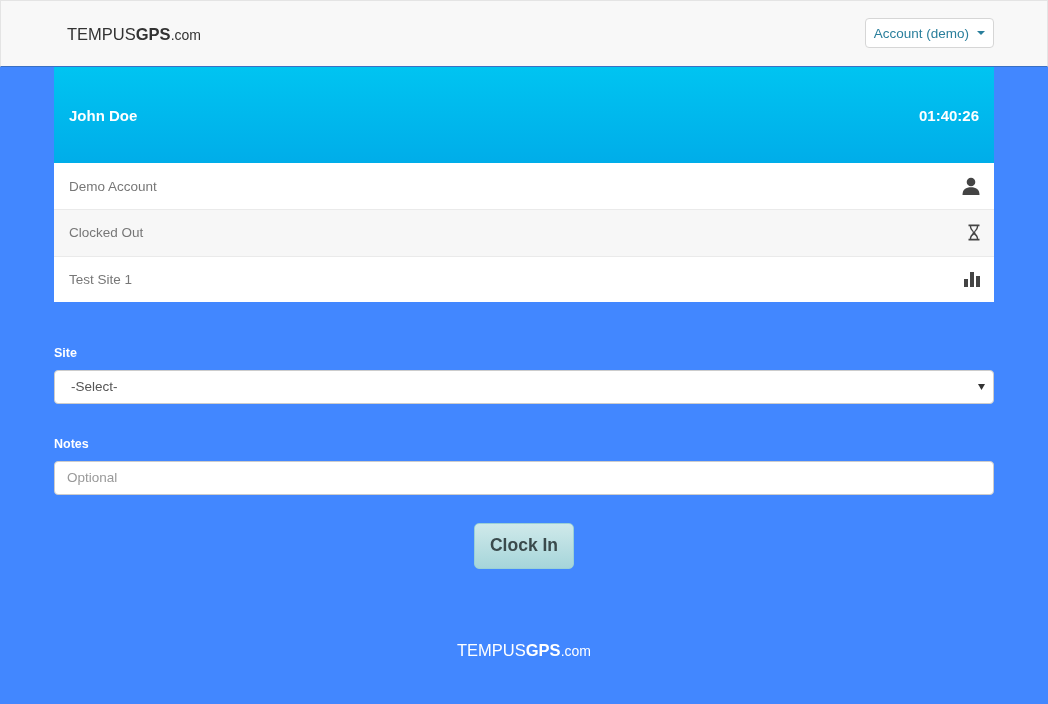 The width and height of the screenshot is (1048, 704). Describe the element at coordinates (948, 115) in the screenshot. I see `clock-time: 01:40:26` at that location.